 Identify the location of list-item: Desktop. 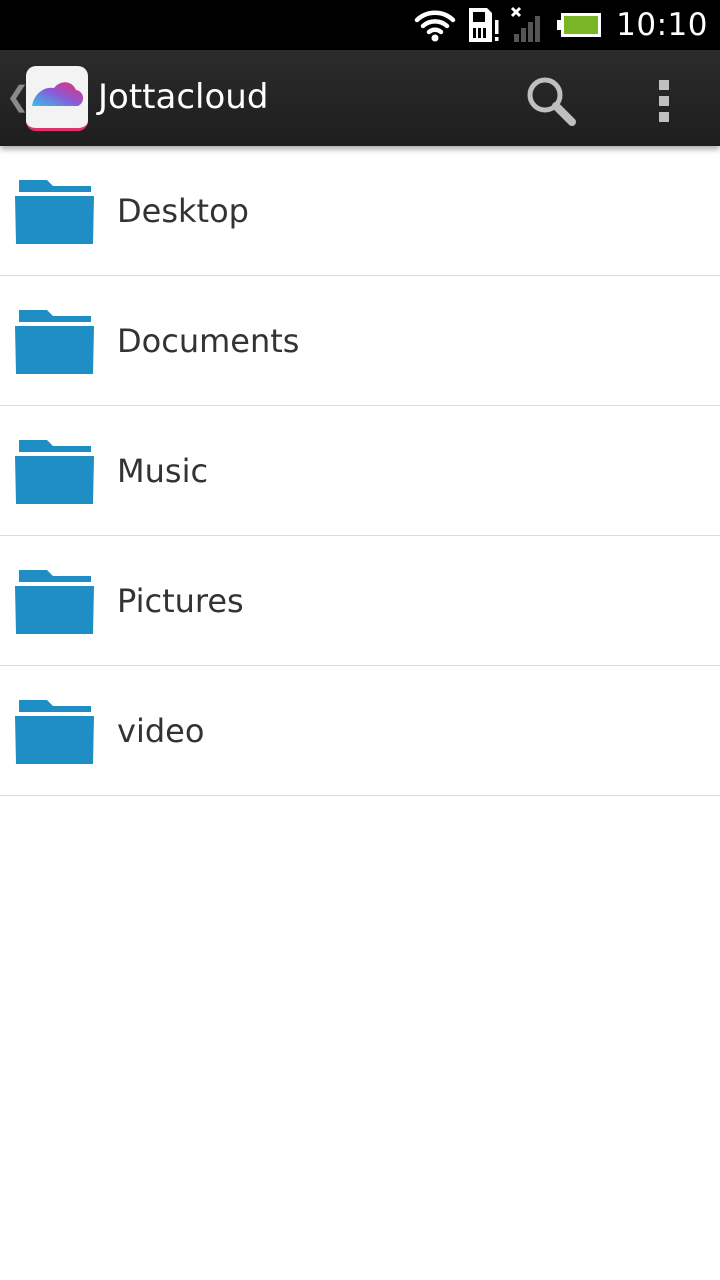
(360, 211).